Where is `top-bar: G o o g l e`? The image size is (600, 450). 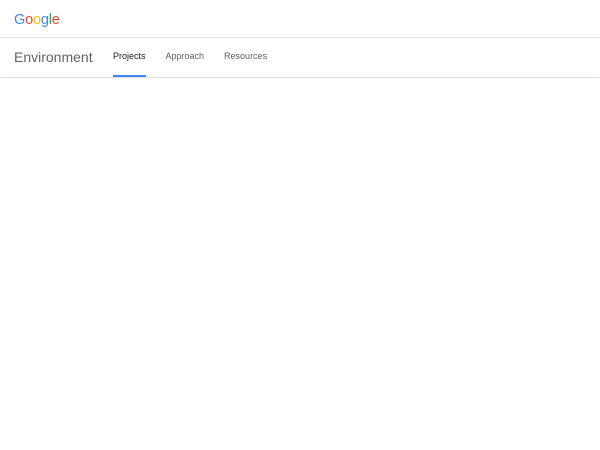 top-bar: G o o g l e is located at coordinates (300, 19).